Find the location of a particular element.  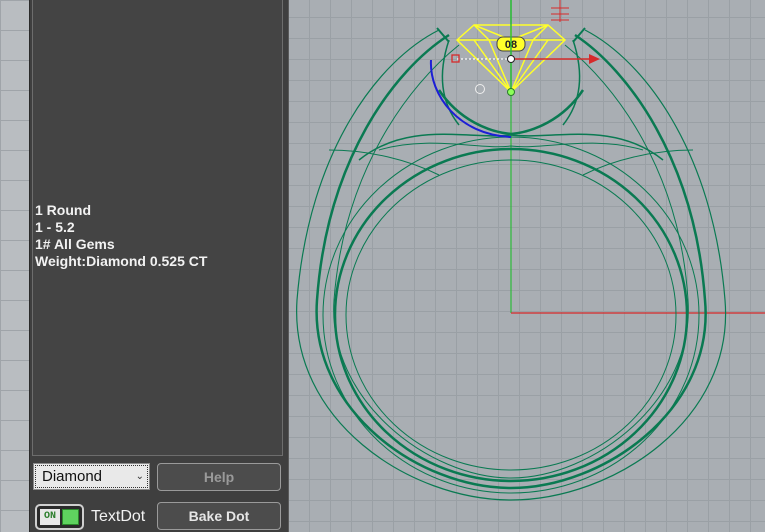

info-line-2: 1 - 5.2 is located at coordinates (55, 227).